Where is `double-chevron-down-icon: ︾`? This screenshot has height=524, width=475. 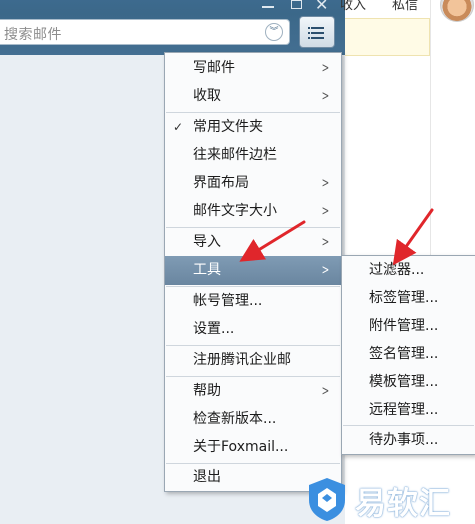
double-chevron-down-icon: ︾ is located at coordinates (274, 32).